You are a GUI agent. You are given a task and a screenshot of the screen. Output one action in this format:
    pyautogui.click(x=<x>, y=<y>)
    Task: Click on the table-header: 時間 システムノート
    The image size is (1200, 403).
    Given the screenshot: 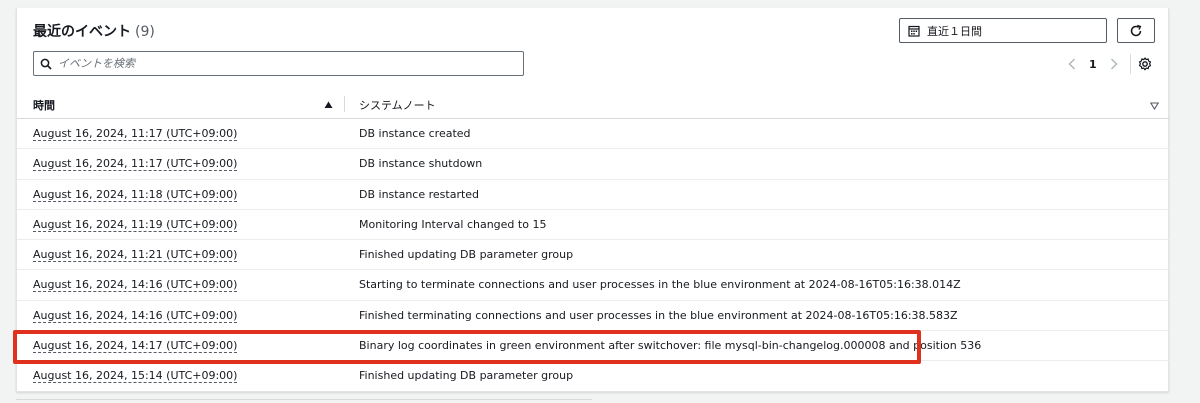 What is the action you would take?
    pyautogui.click(x=593, y=104)
    